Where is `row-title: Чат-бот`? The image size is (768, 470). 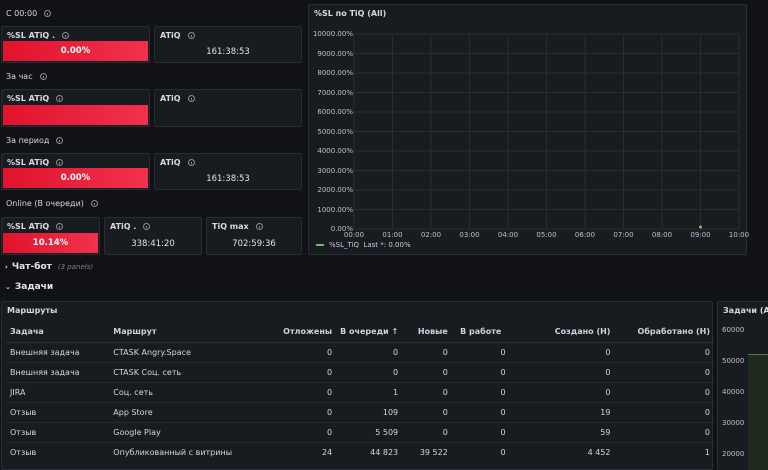 row-title: Чат-бот is located at coordinates (31, 267).